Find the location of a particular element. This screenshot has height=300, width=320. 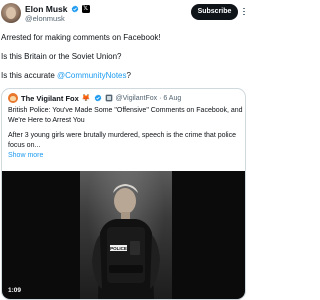

affiliate-badge-icon is located at coordinates (108, 98).